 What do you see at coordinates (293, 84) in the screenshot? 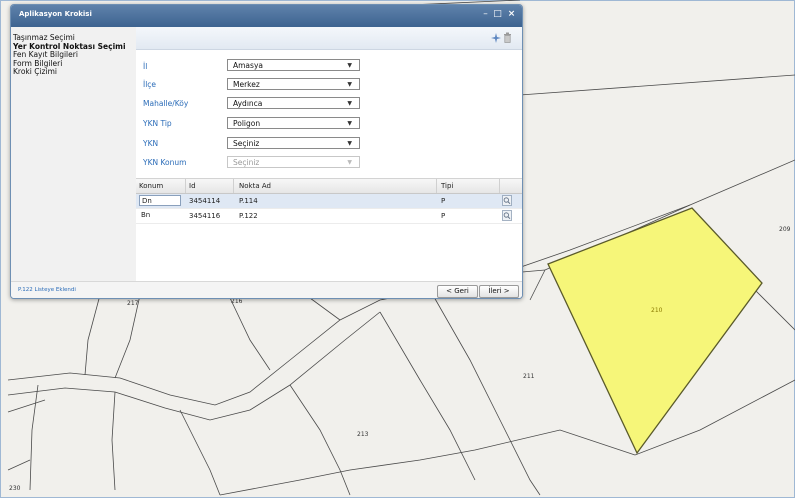
I see `ilce-select: Merkez ▼` at bounding box center [293, 84].